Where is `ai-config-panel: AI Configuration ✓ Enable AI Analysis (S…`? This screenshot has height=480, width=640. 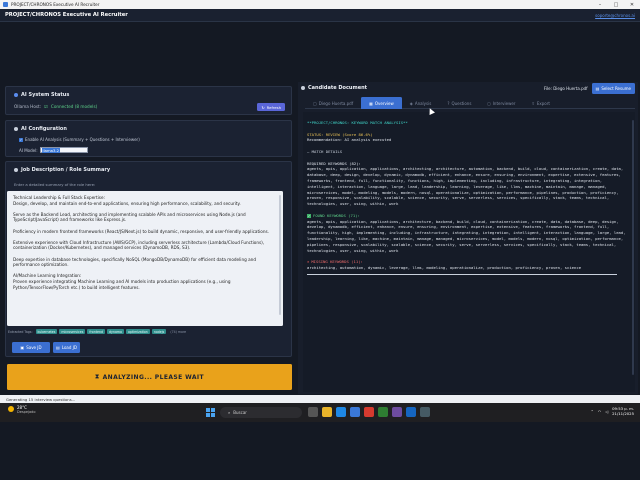
ai-config-panel: AI Configuration ✓ Enable AI Analysis (S… is located at coordinates (148, 138).